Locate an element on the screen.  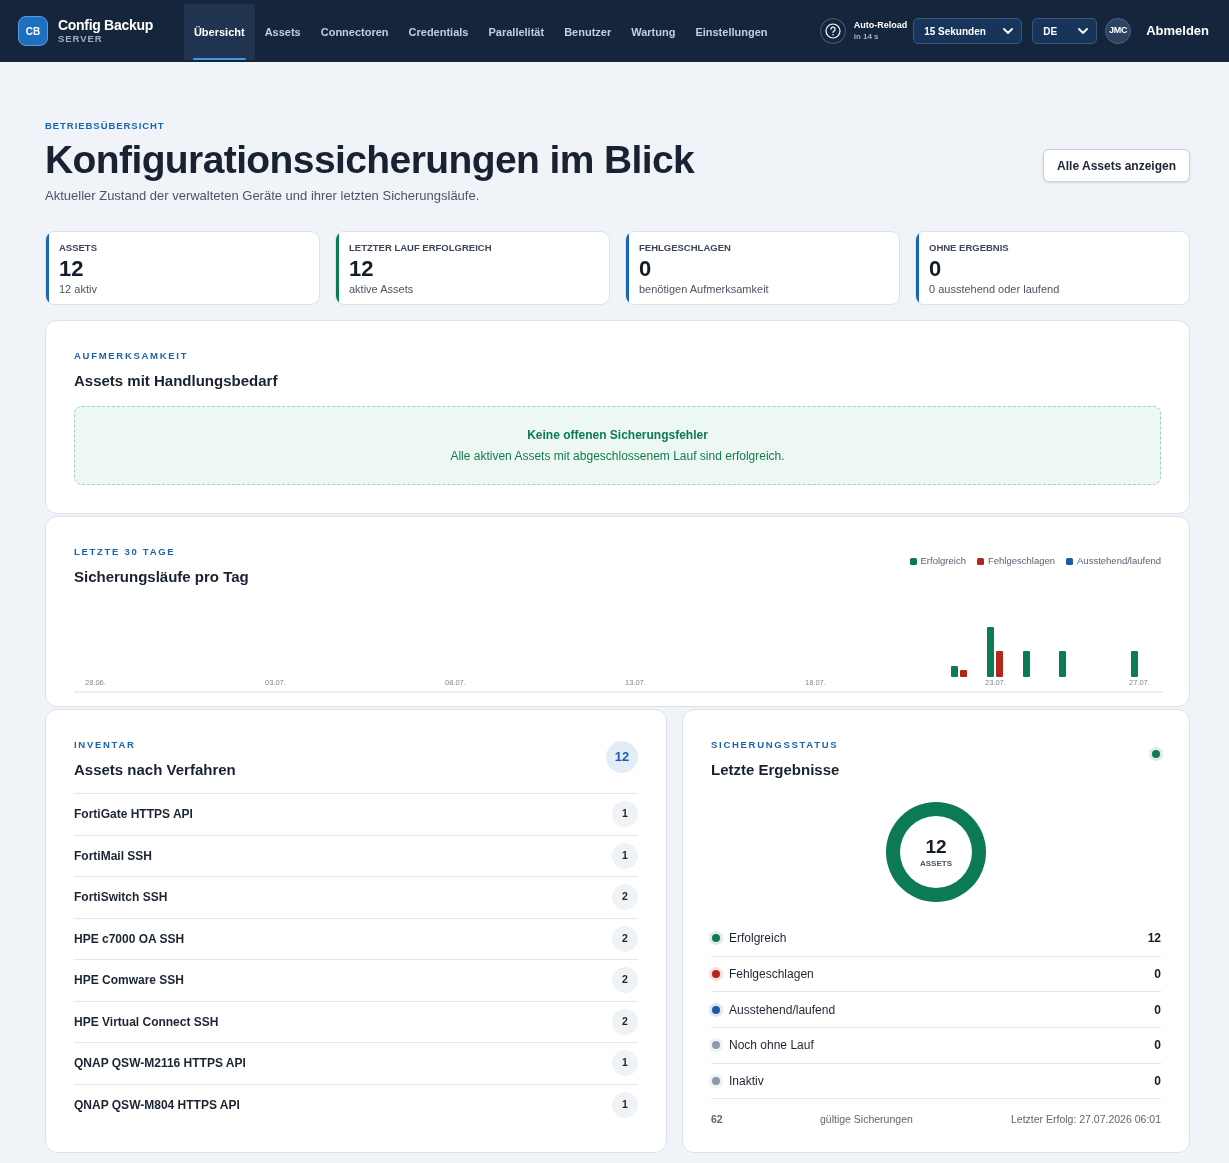
legend-label: Erfolgreich is located at coordinates (943, 561).